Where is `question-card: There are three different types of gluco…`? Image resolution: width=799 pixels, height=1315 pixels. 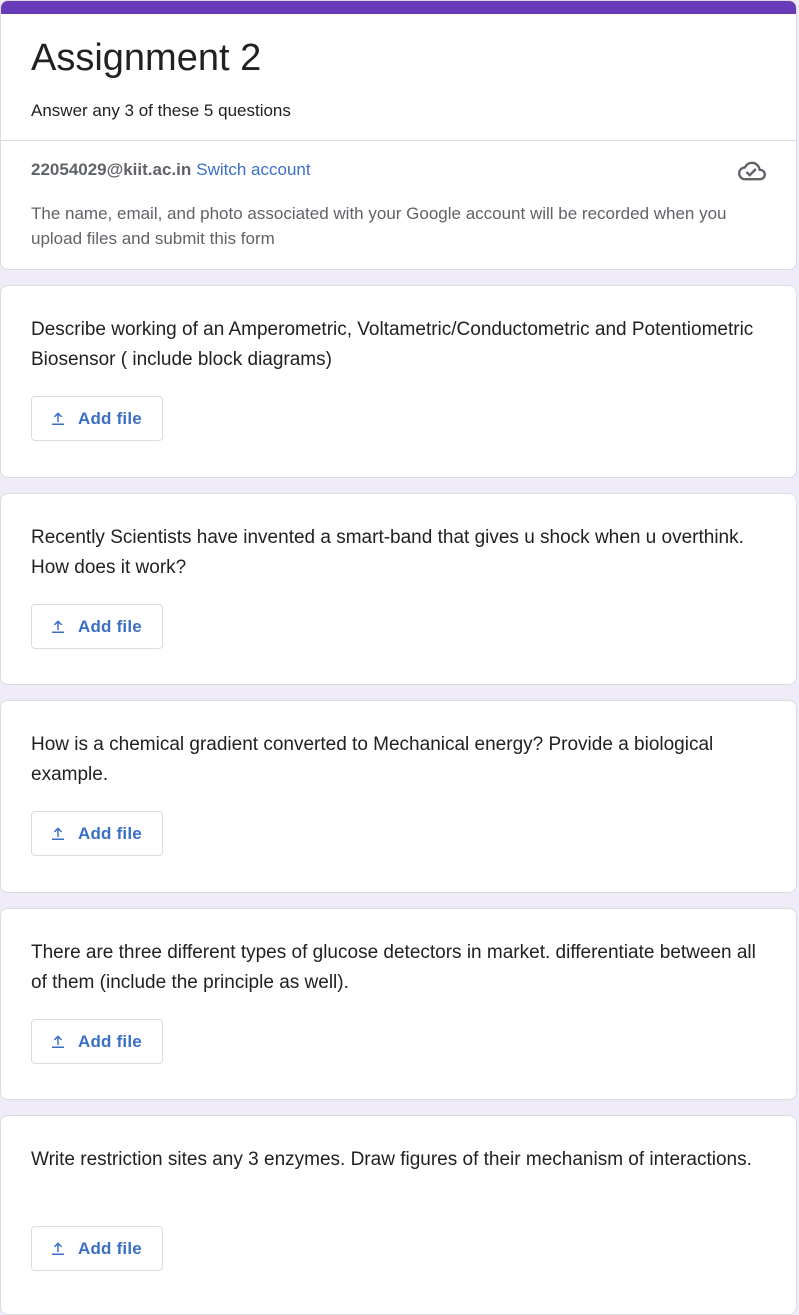 question-card: There are three different types of gluco… is located at coordinates (398, 1004).